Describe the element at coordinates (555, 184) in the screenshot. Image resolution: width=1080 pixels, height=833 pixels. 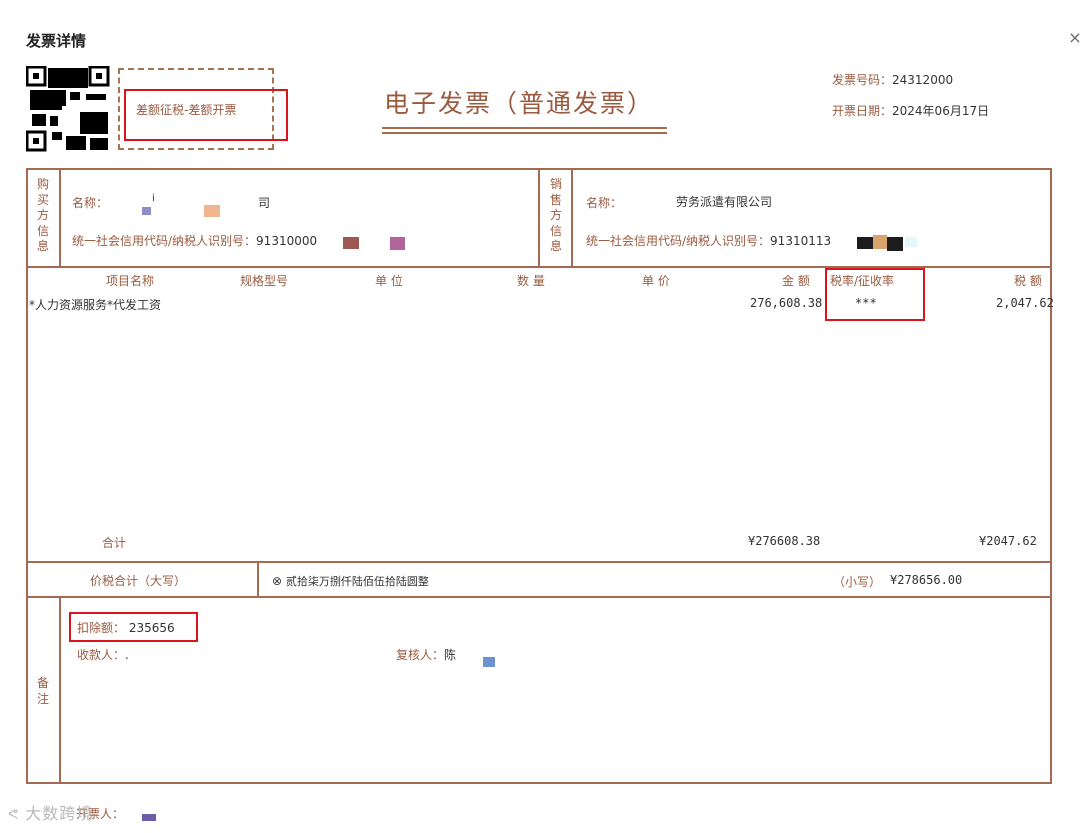
I see `side-char: 销` at that location.